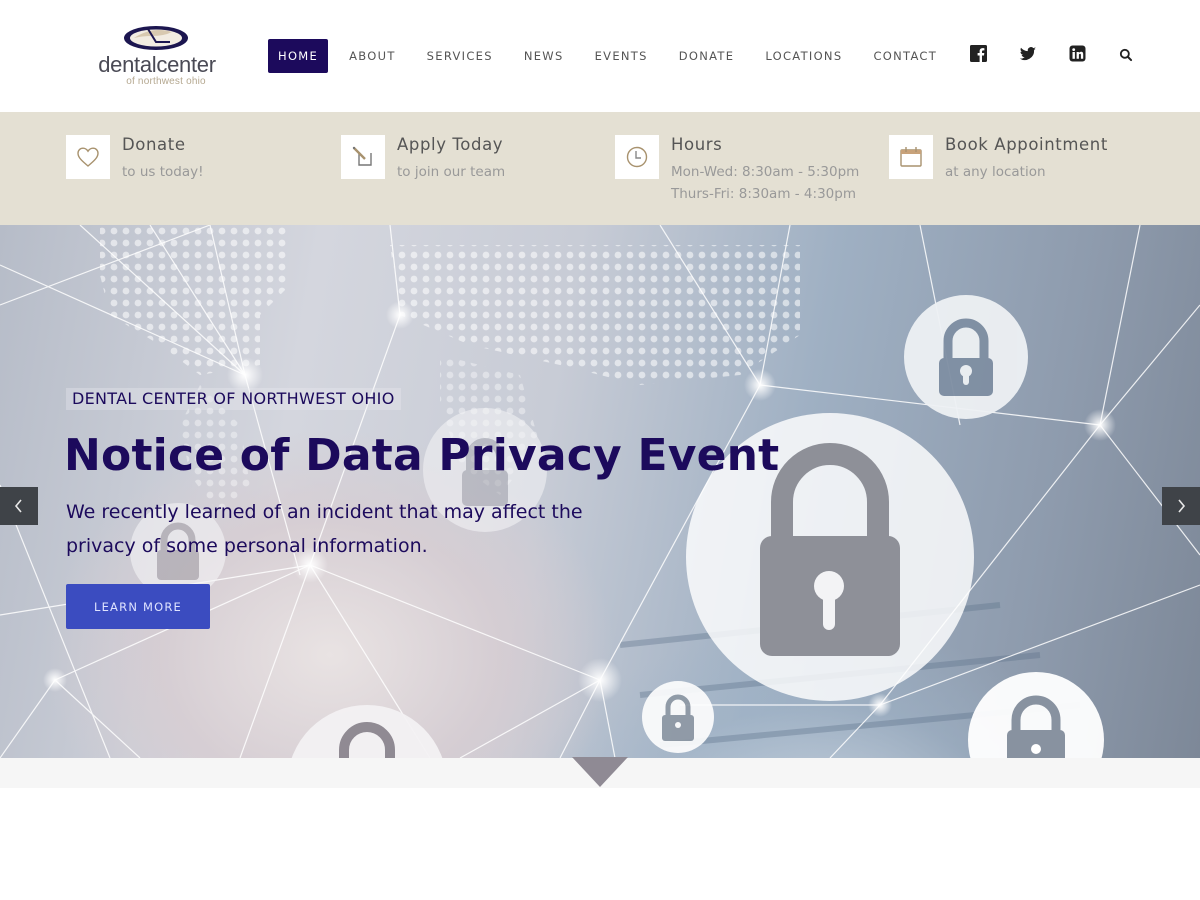 The image size is (1200, 900). What do you see at coordinates (905, 56) in the screenshot?
I see `nav-contact: CONTACT` at bounding box center [905, 56].